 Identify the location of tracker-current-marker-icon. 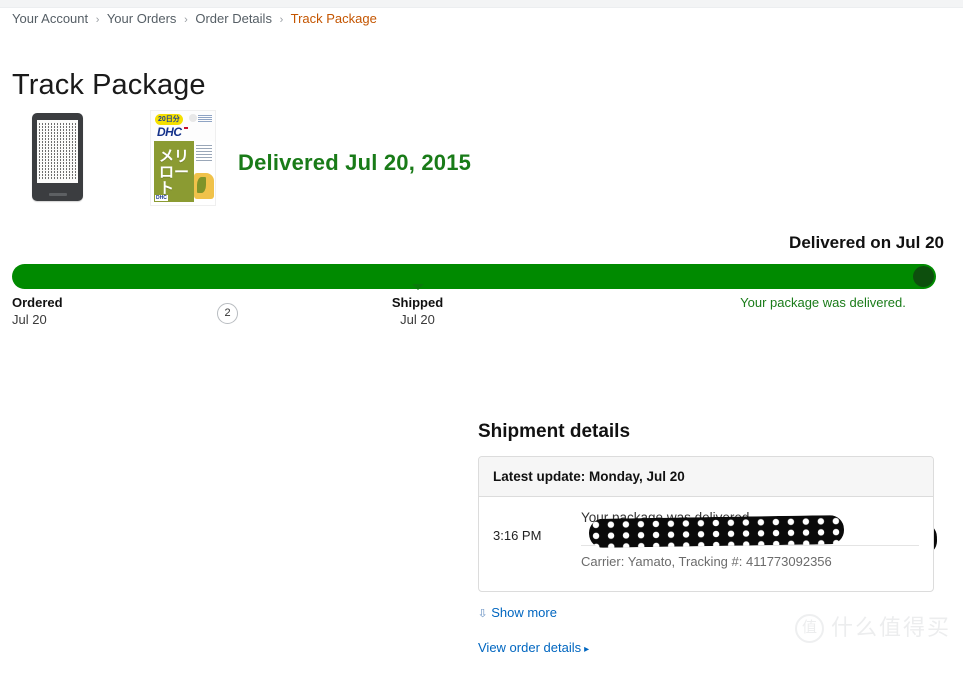
(417, 287).